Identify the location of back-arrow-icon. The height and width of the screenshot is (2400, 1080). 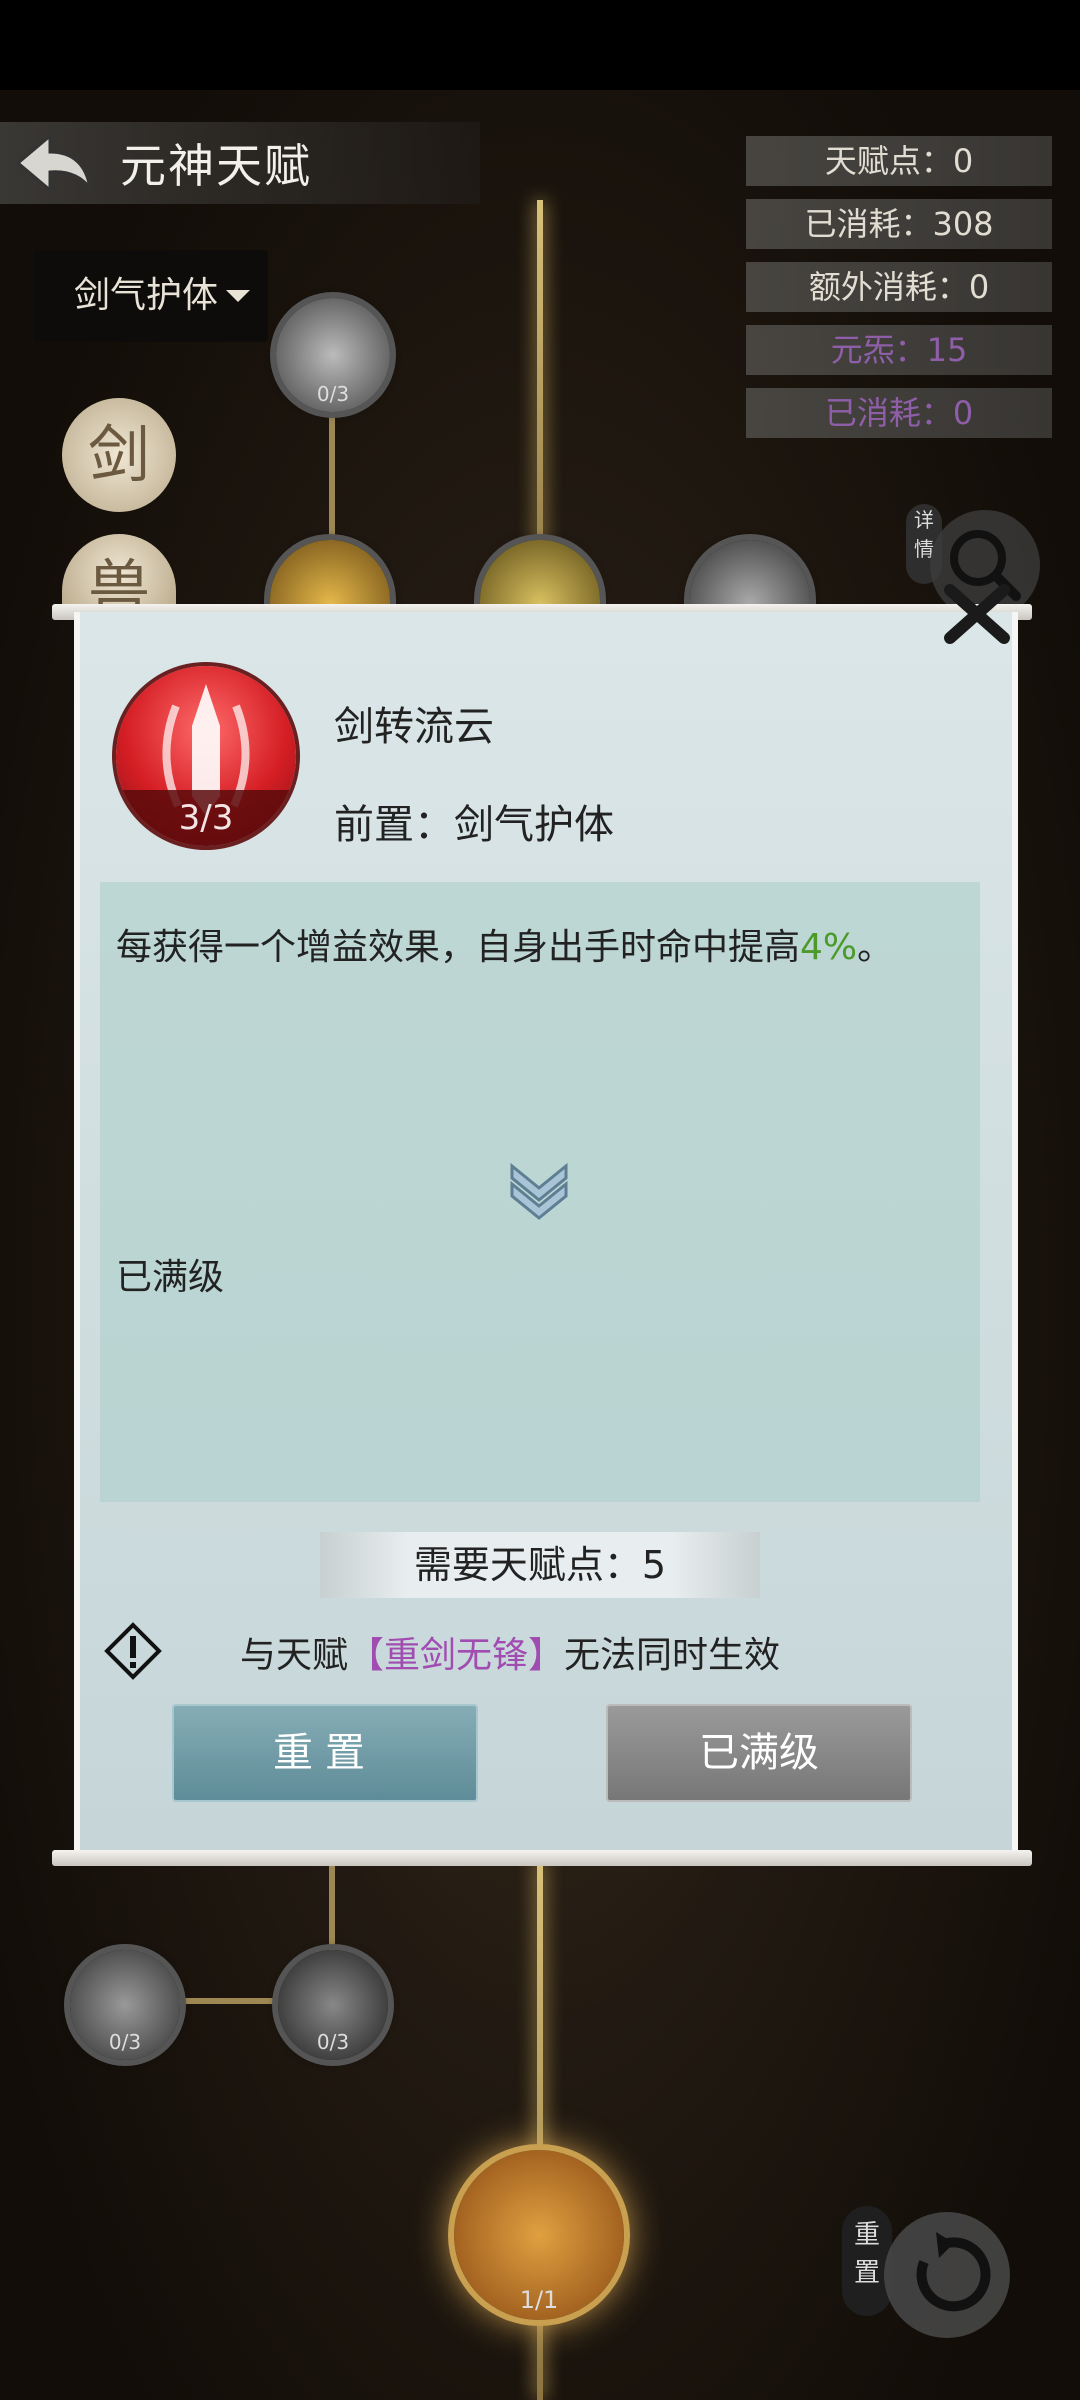
(54, 163).